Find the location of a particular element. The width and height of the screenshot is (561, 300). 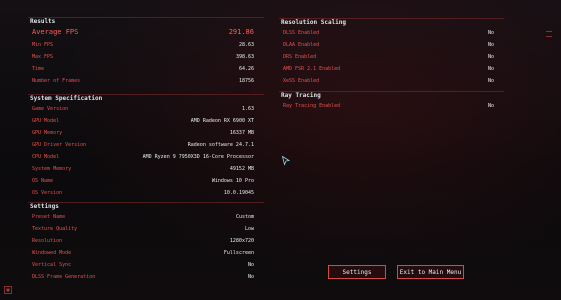

spec-value: AMD Ryzen 9 7950X3D 16-Core Processor is located at coordinates (198, 157).